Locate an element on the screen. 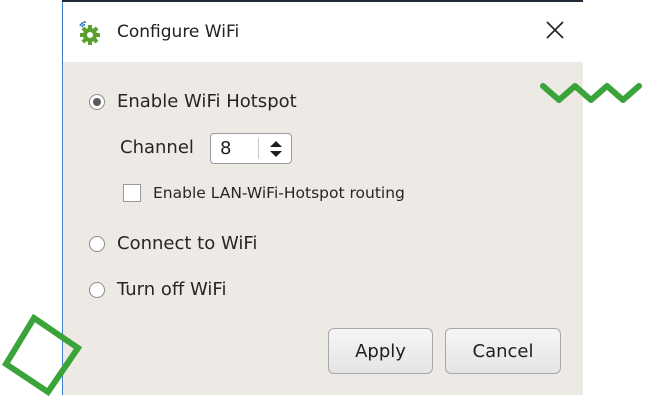 The image size is (647, 396). window-title: Configure WiFi is located at coordinates (178, 32).